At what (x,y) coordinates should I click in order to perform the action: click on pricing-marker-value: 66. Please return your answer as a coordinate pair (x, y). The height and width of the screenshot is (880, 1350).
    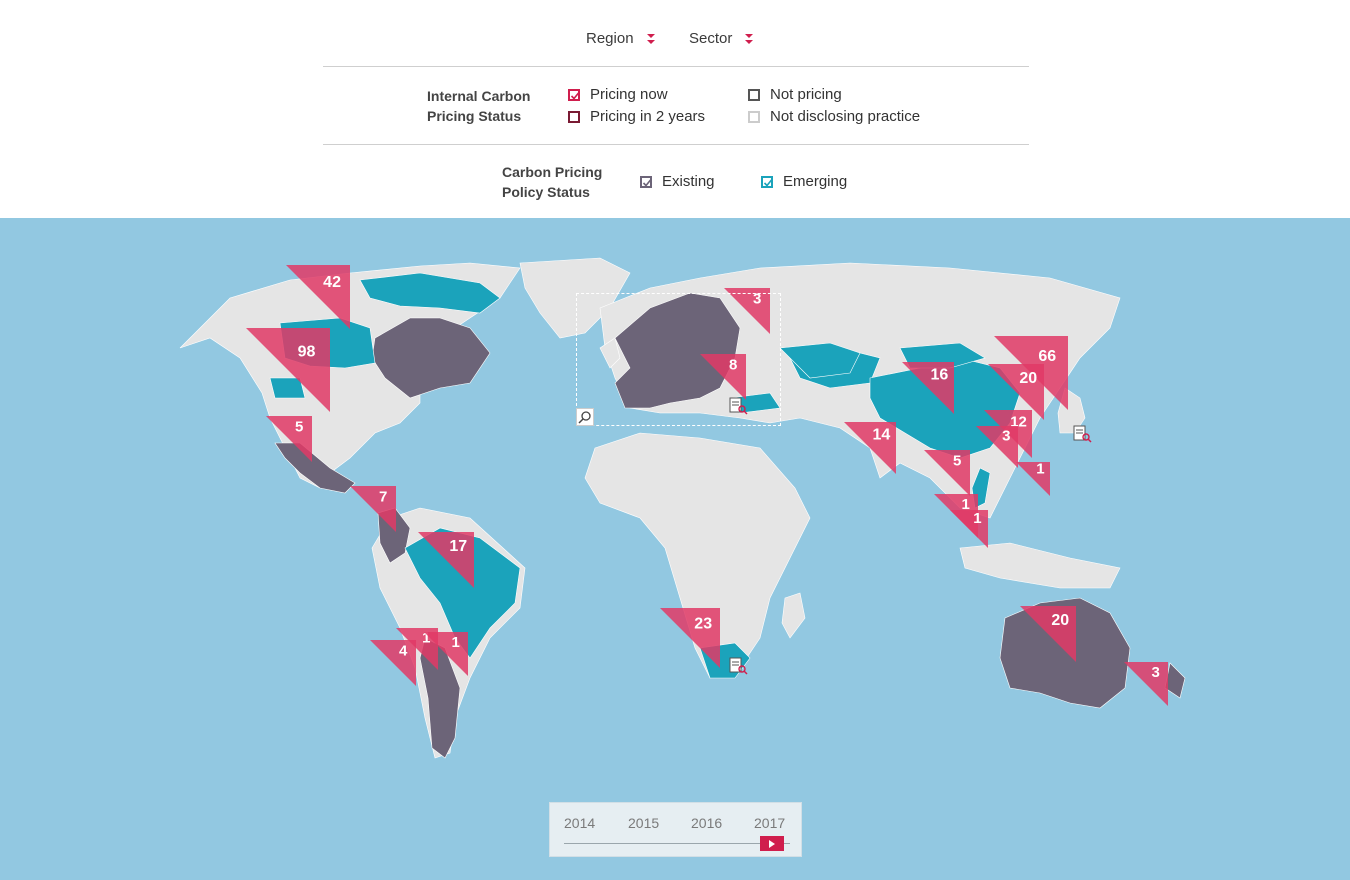
    Looking at the image, I should click on (1047, 356).